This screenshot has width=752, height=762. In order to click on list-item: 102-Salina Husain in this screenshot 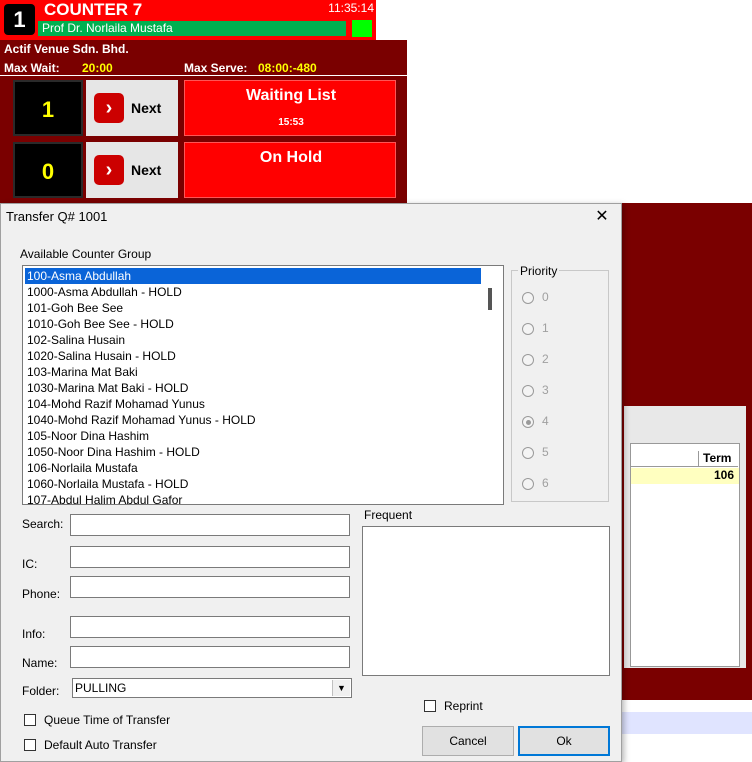, I will do `click(253, 340)`.